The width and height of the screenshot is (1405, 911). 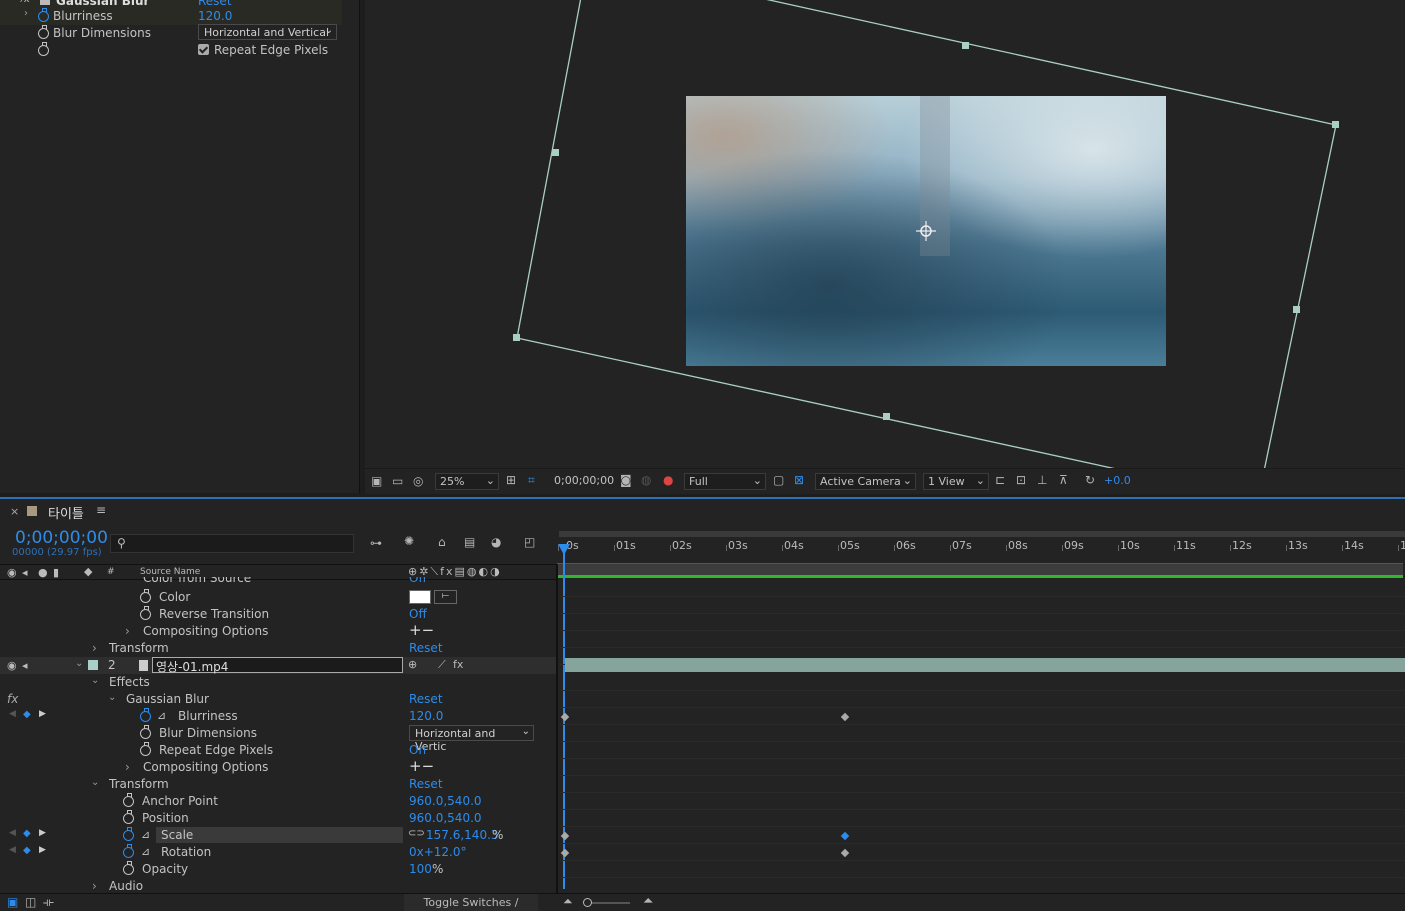 I want to click on shy-switch-icon: ⊕, so click(x=412, y=664).